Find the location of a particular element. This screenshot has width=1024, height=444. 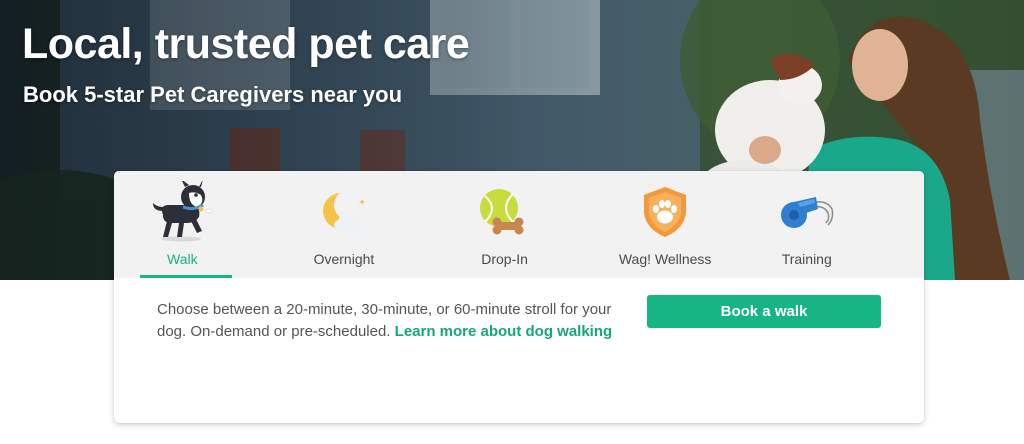

tab-walk: Walk is located at coordinates (186, 224).